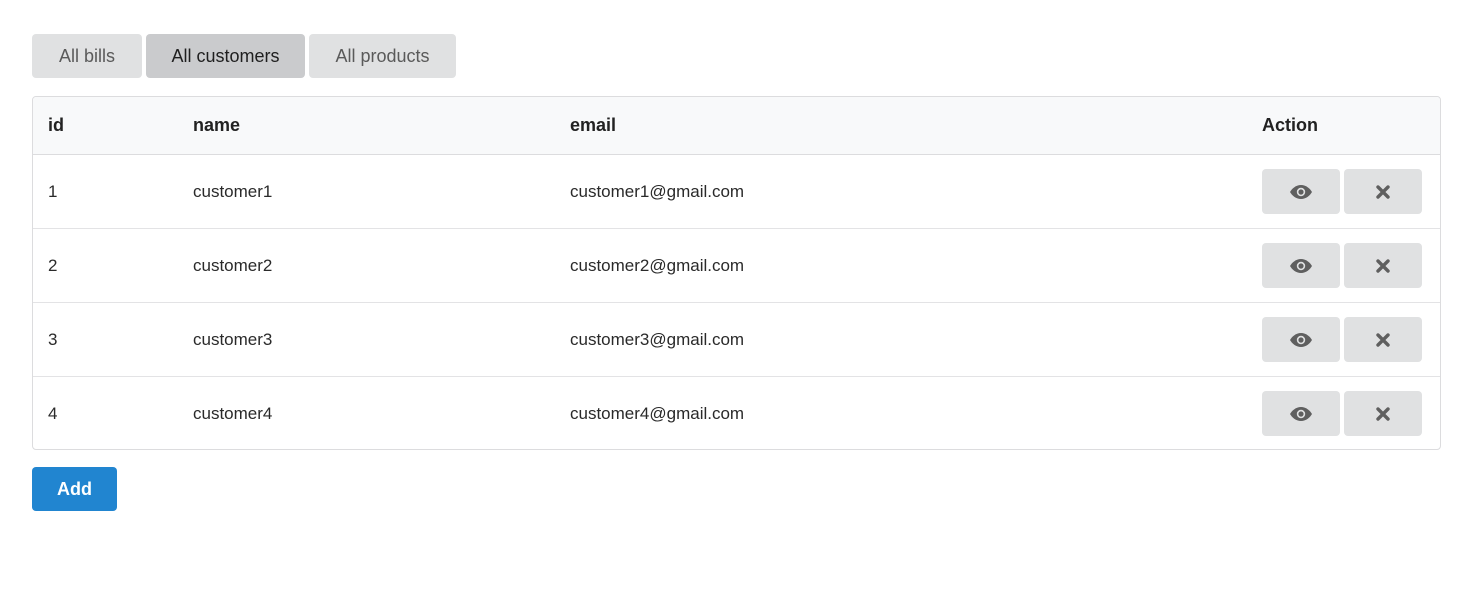 Image resolution: width=1478 pixels, height=591 pixels. I want to click on cell-email: customer4@gmail.com, so click(657, 413).